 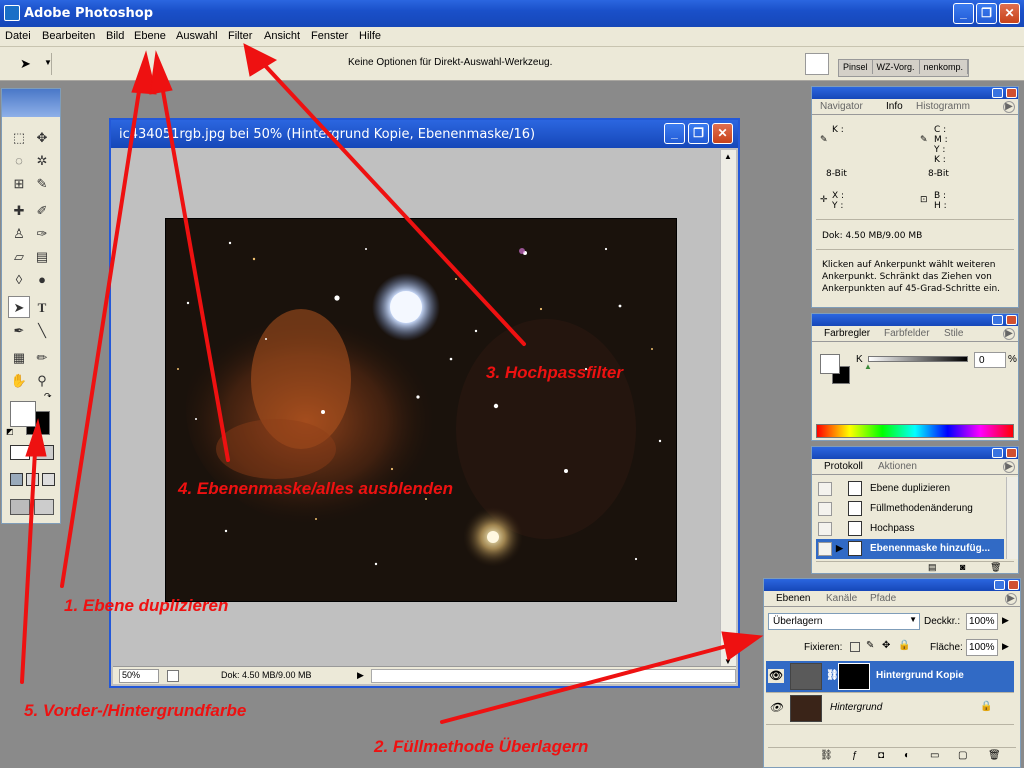 What do you see at coordinates (986, 13) in the screenshot?
I see `maximize-button: ❐` at bounding box center [986, 13].